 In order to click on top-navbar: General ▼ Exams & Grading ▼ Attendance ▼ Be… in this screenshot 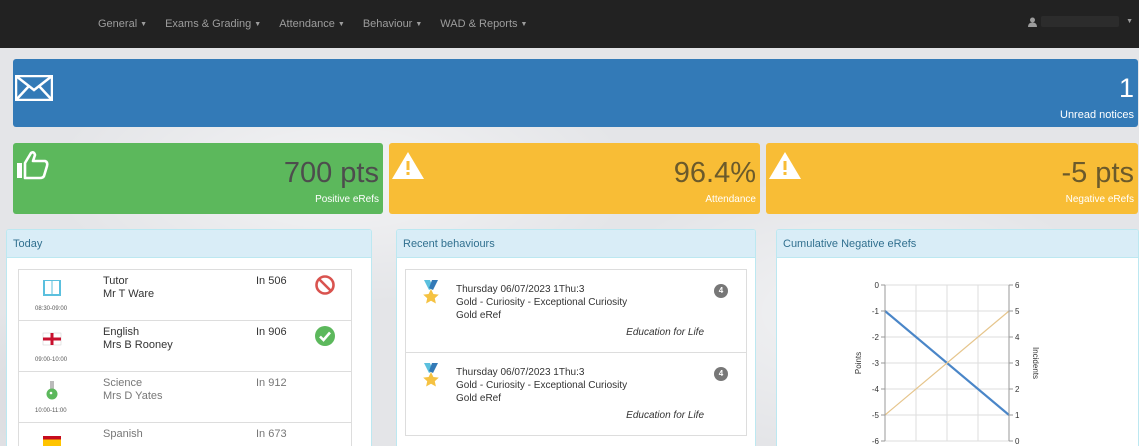, I will do `click(569, 24)`.